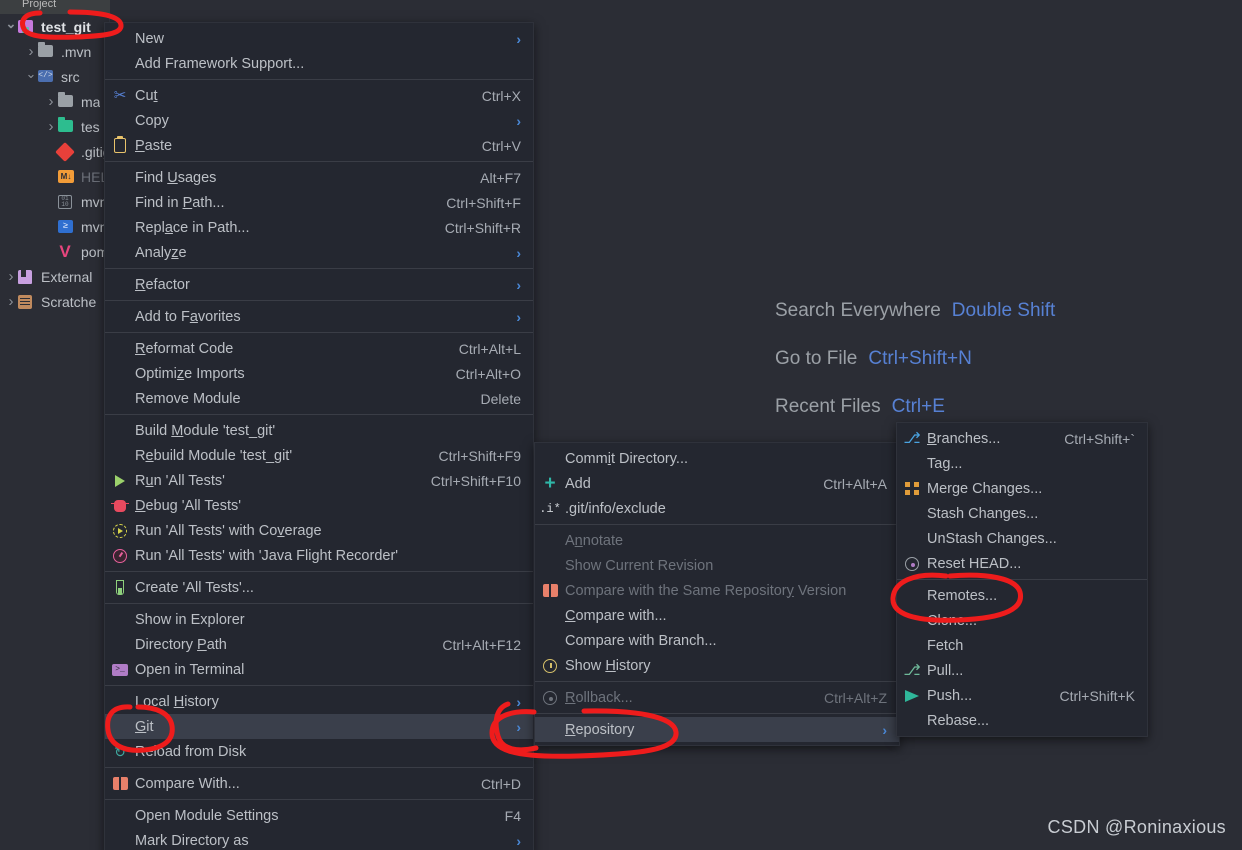 This screenshot has height=850, width=1242. Describe the element at coordinates (47, 50) in the screenshot. I see `folder-icon` at that location.